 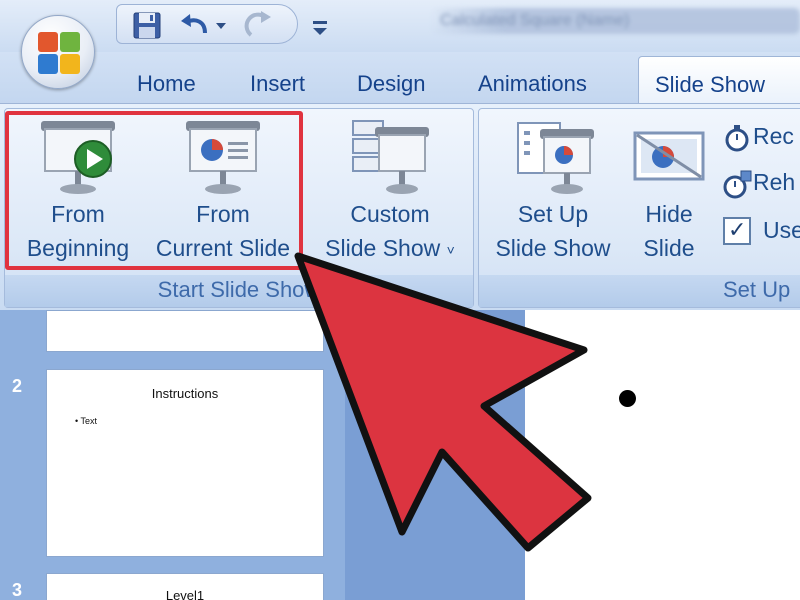 I want to click on redo-icon, so click(x=259, y=25).